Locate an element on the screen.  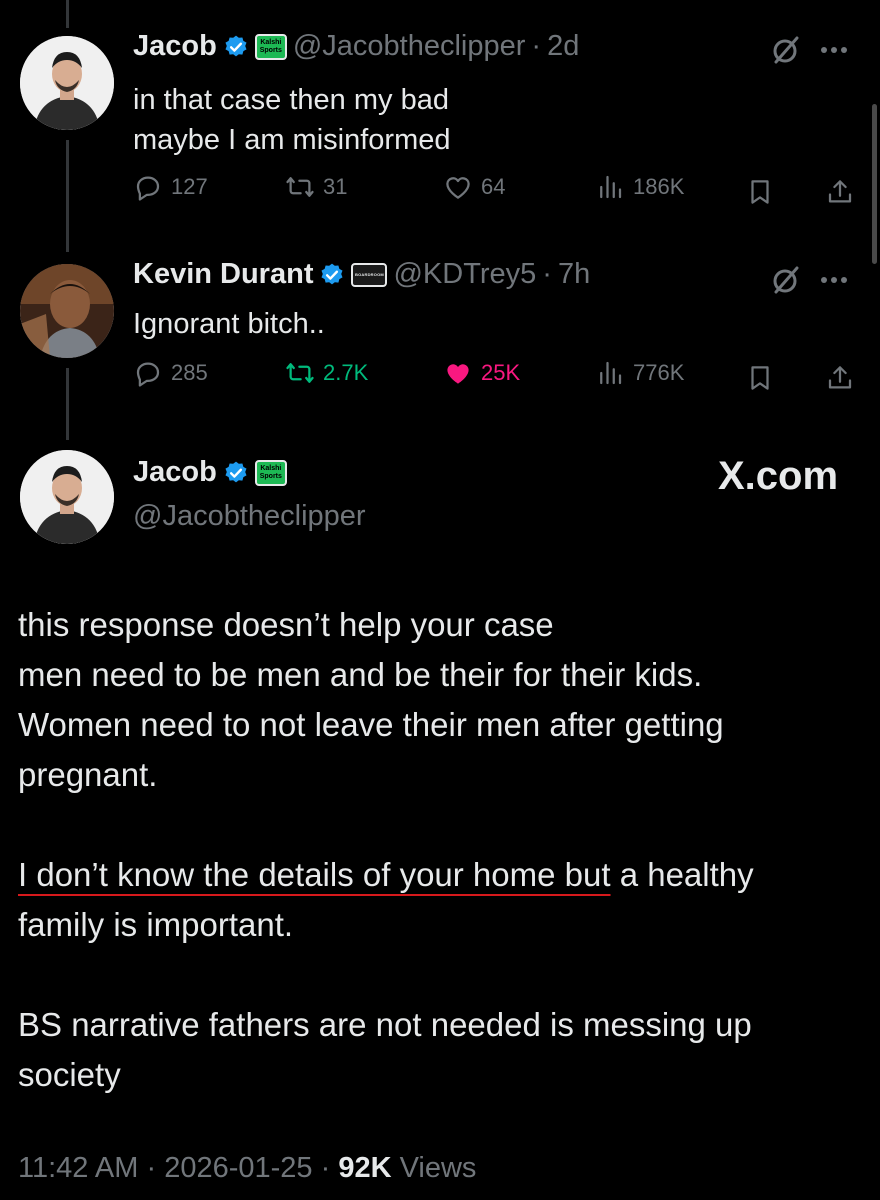
tweet-footer: 11:42 AM · 2026-01-25 · 92K Views is located at coordinates (247, 1168).